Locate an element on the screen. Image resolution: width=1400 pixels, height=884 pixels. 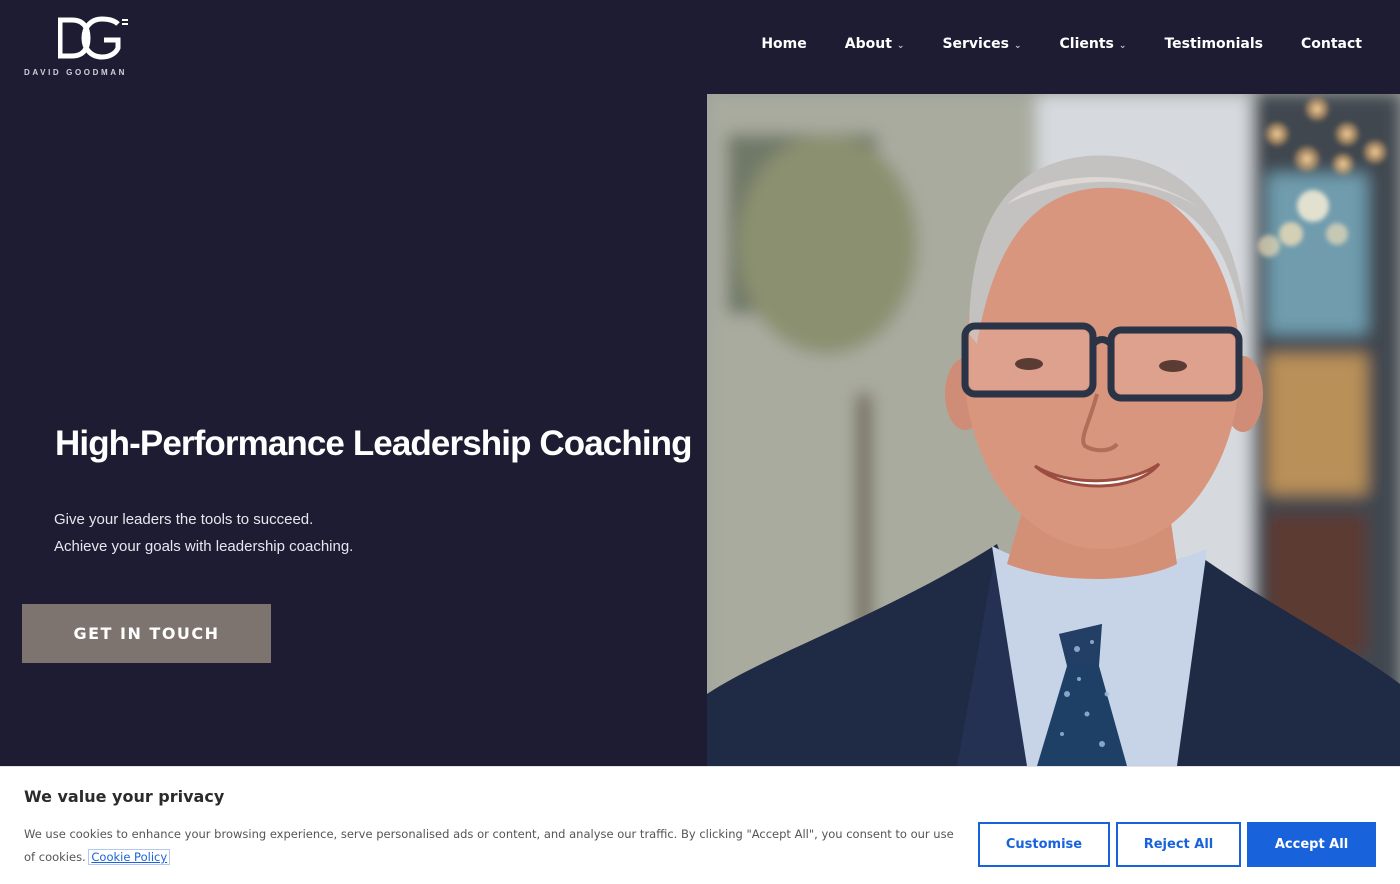
nav-clients: Clients ⌄ is located at coordinates (1093, 44).